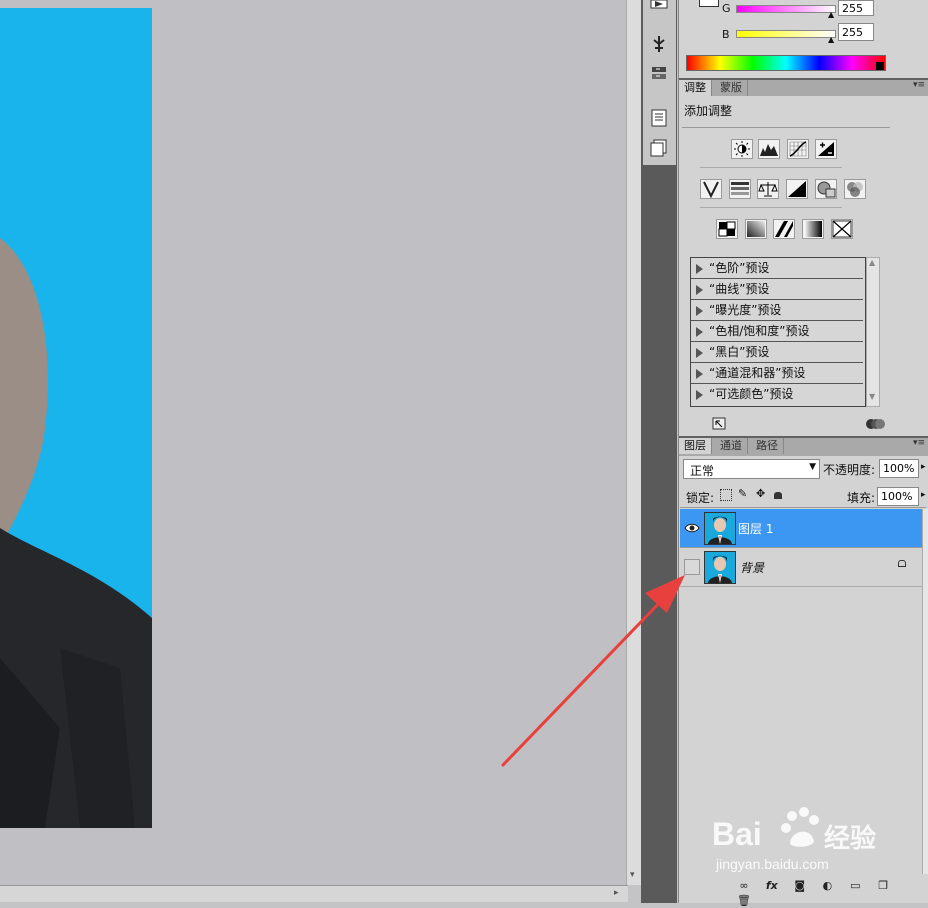 Image resolution: width=928 pixels, height=908 pixels. I want to click on red-arrow-annotation, so click(593, 671).